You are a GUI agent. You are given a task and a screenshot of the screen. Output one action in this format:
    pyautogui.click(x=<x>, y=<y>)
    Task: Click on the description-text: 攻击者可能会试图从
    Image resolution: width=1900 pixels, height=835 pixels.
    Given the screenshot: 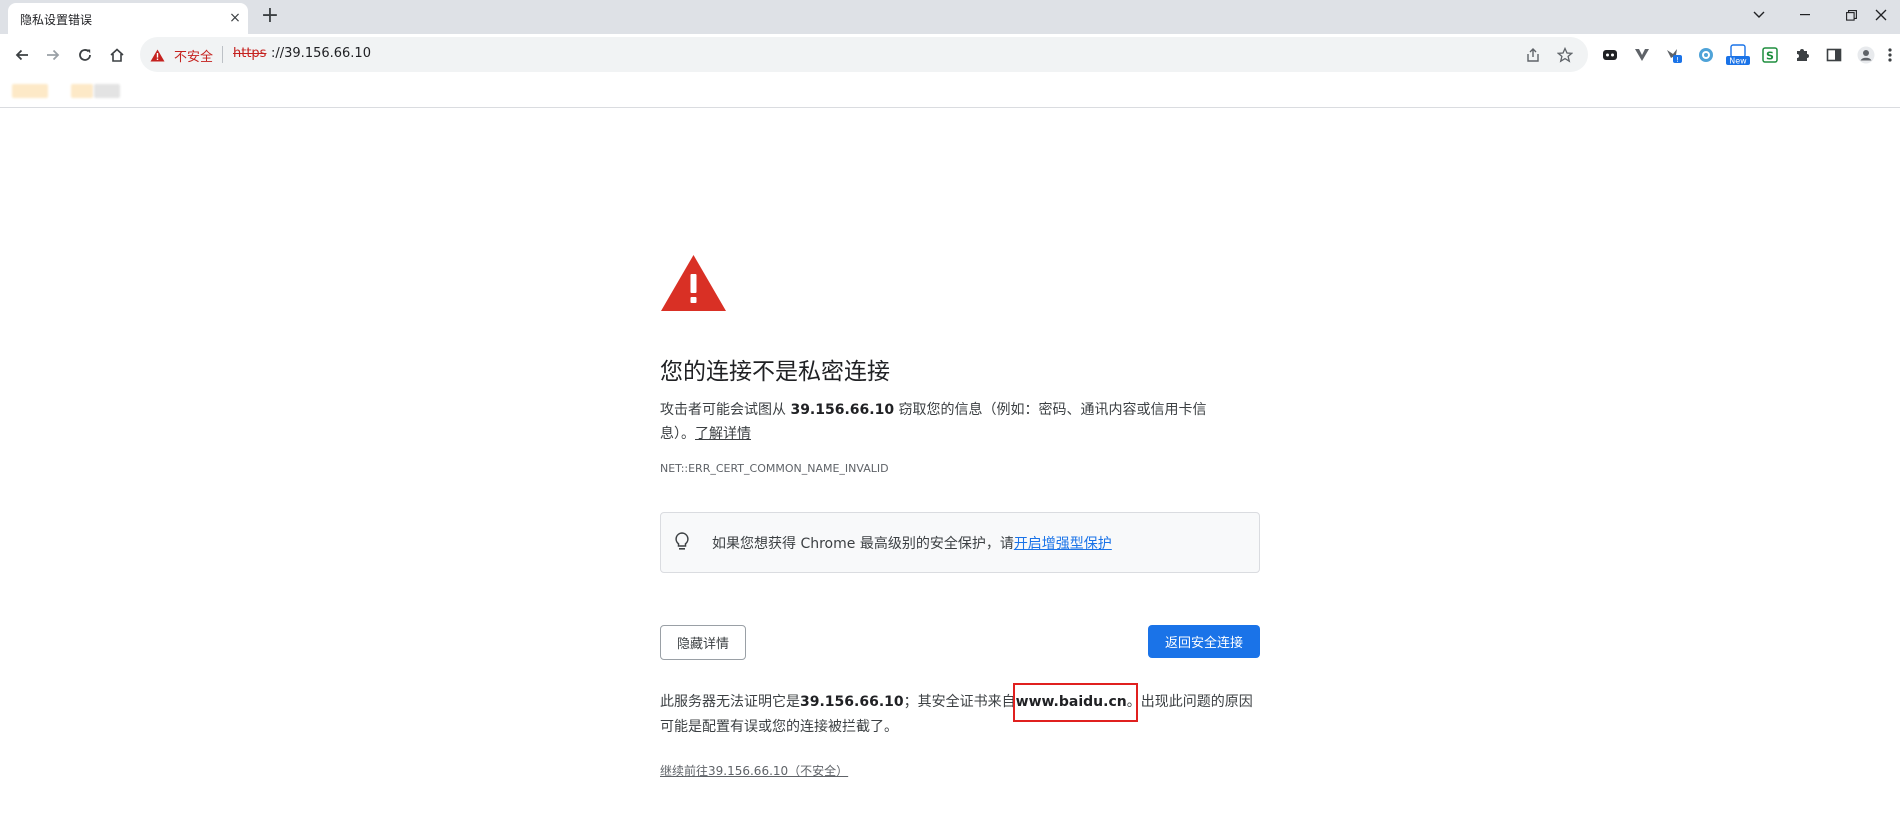 What is the action you would take?
    pyautogui.click(x=725, y=410)
    